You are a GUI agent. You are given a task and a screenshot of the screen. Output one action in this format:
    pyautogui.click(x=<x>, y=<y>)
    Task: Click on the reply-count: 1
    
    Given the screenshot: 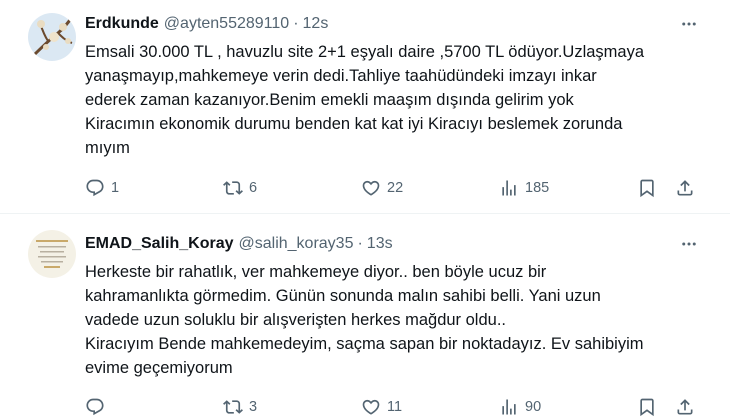 What is the action you would take?
    pyautogui.click(x=115, y=188)
    